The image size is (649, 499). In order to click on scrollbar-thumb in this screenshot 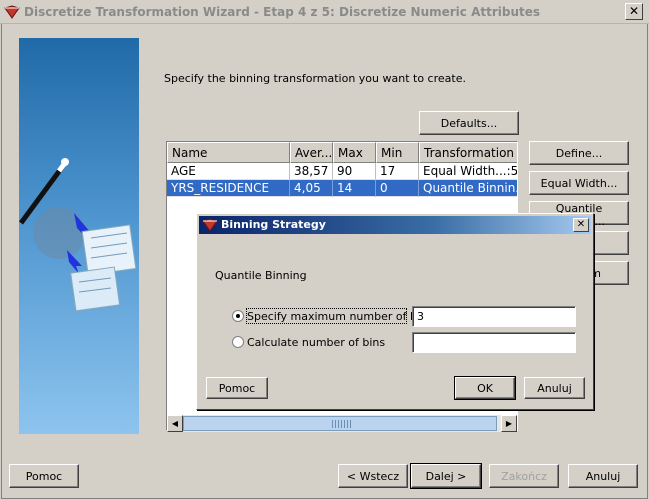, I will do `click(340, 423)`.